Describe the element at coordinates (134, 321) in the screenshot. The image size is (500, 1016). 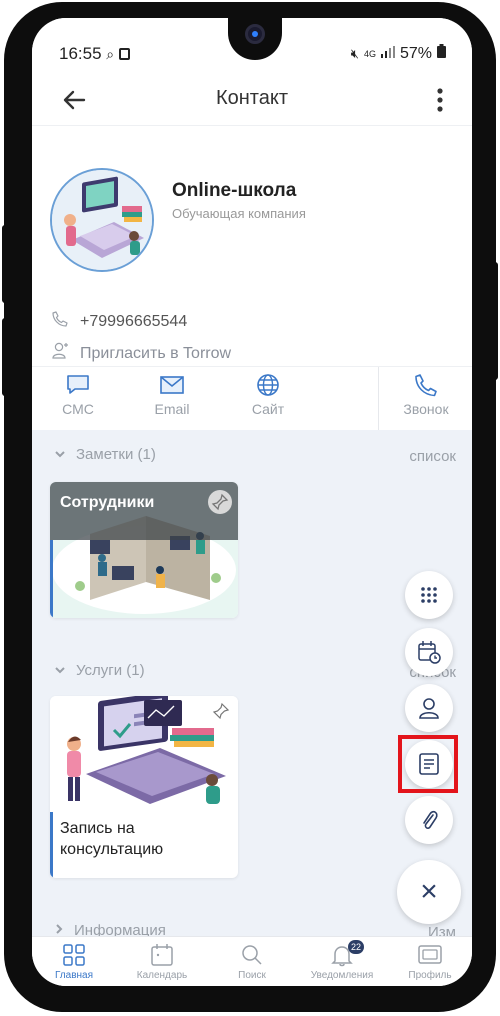
I see `phone-number: +79996665544` at that location.